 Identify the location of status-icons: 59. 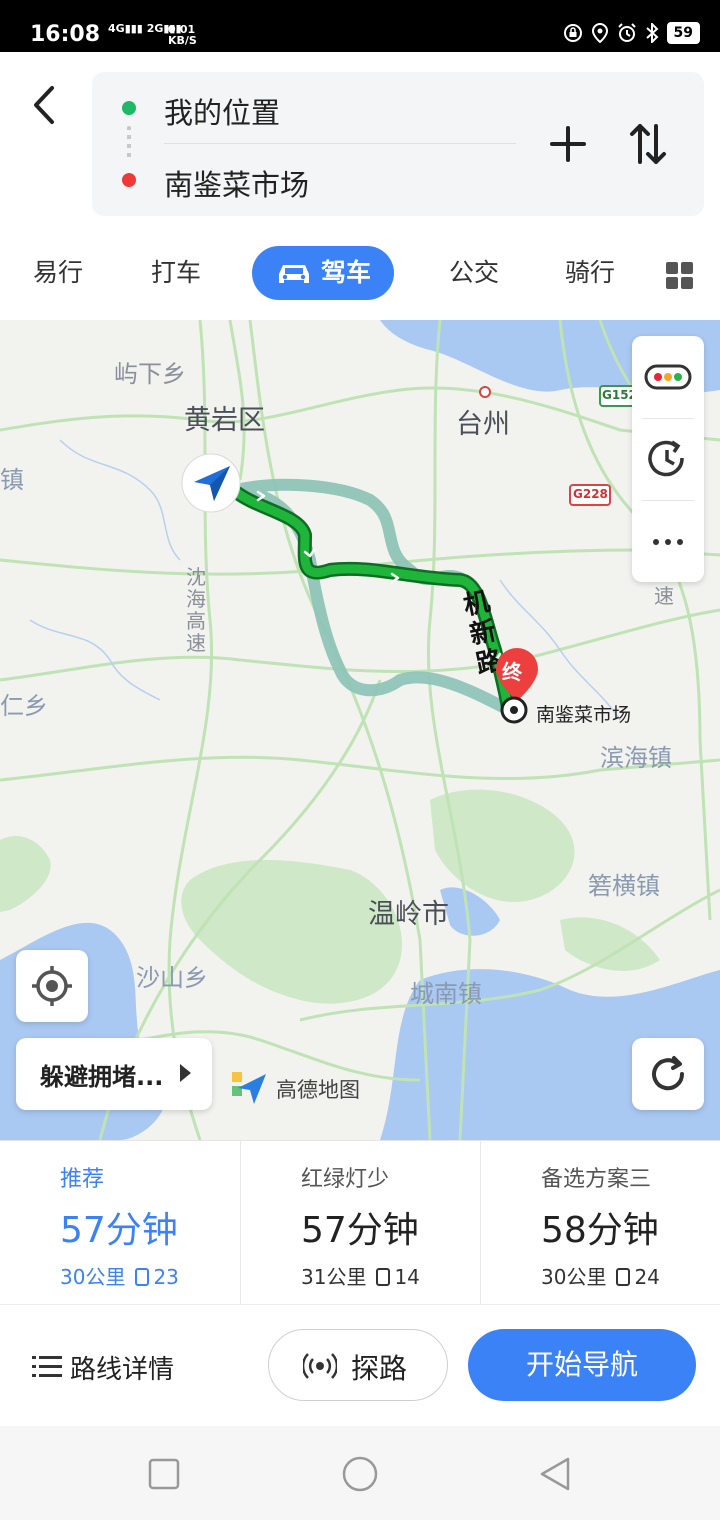
(631, 33).